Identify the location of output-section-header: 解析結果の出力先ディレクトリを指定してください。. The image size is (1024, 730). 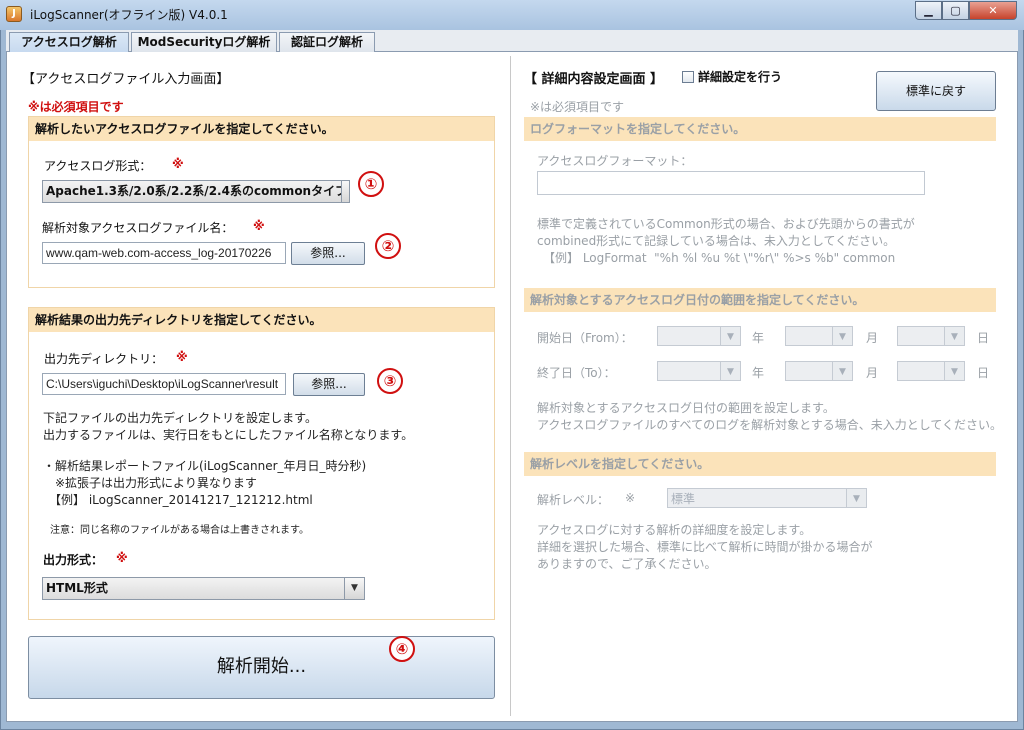
(261, 320).